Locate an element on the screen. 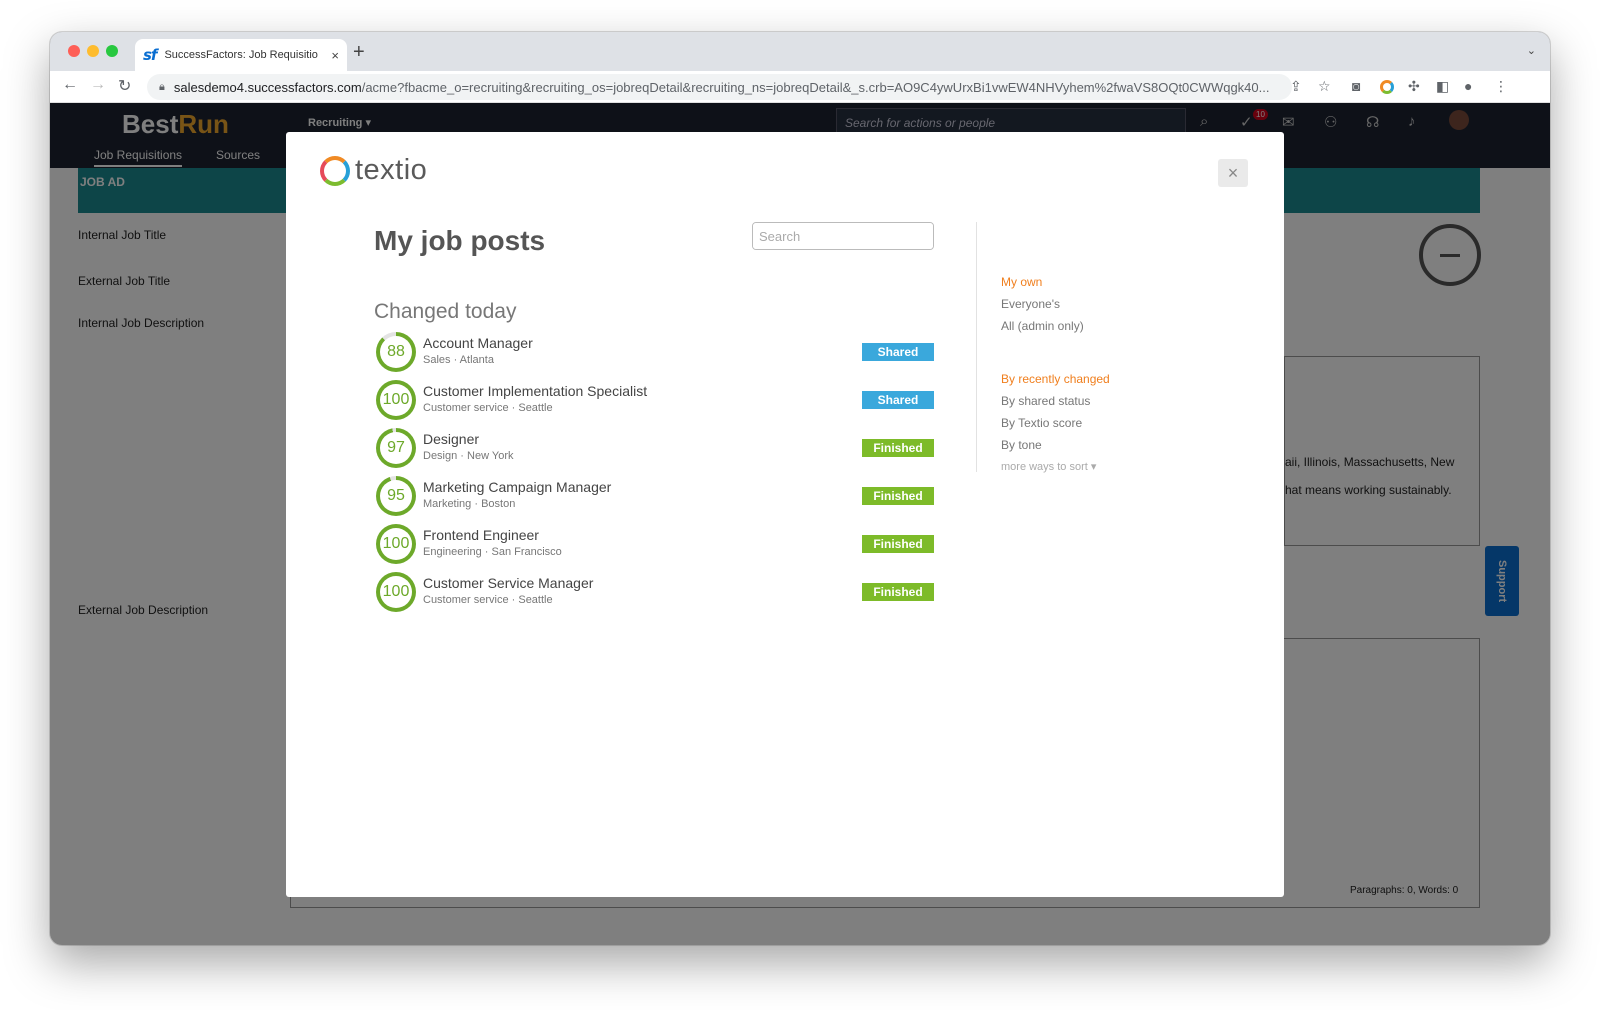 This screenshot has width=1600, height=1010. share-icon: ⇪ is located at coordinates (1296, 86).